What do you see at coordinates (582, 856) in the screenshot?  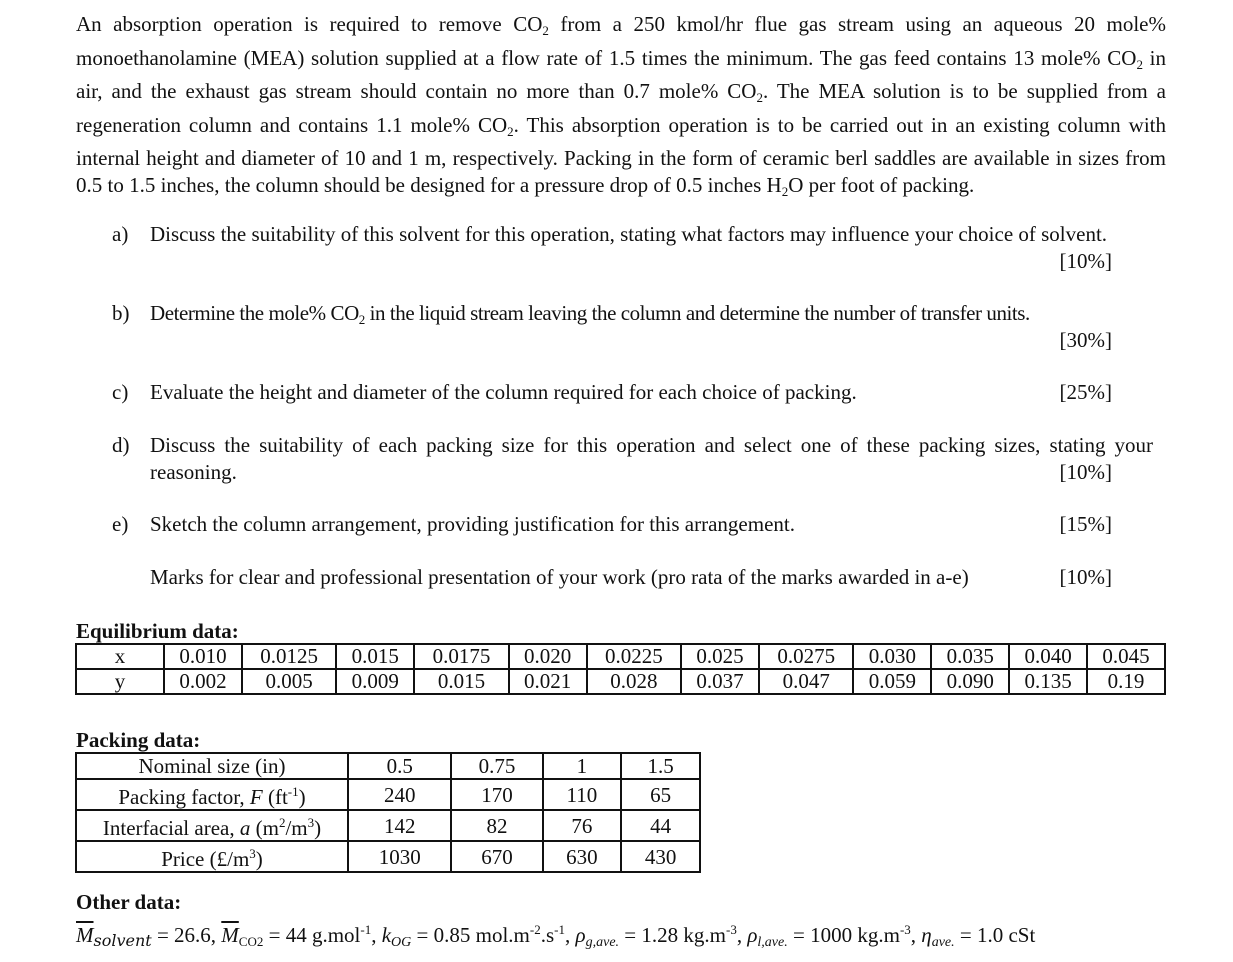 I see `packing-value-cell: 630` at bounding box center [582, 856].